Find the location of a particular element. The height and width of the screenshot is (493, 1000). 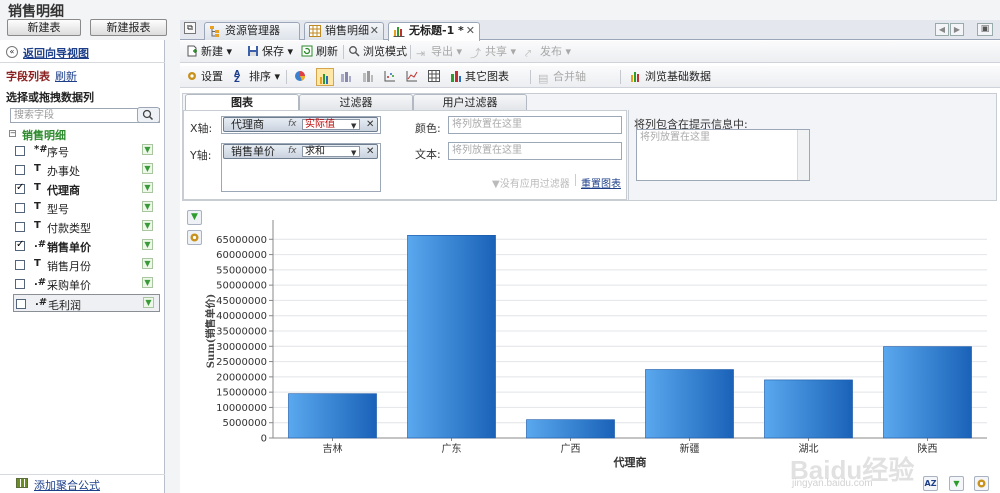

new-button: 新建 ▾ is located at coordinates (209, 52).